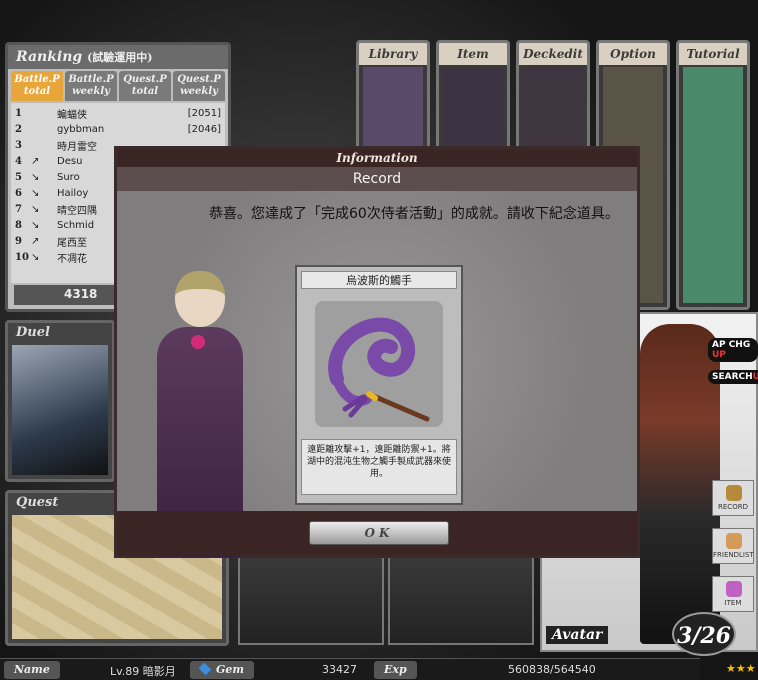  Describe the element at coordinates (379, 467) in the screenshot. I see `reward-item-description: 遠距離攻擊+1，遠距離防禦+1。將湖中的混沌生物之觸手製成武器來使用。` at that location.